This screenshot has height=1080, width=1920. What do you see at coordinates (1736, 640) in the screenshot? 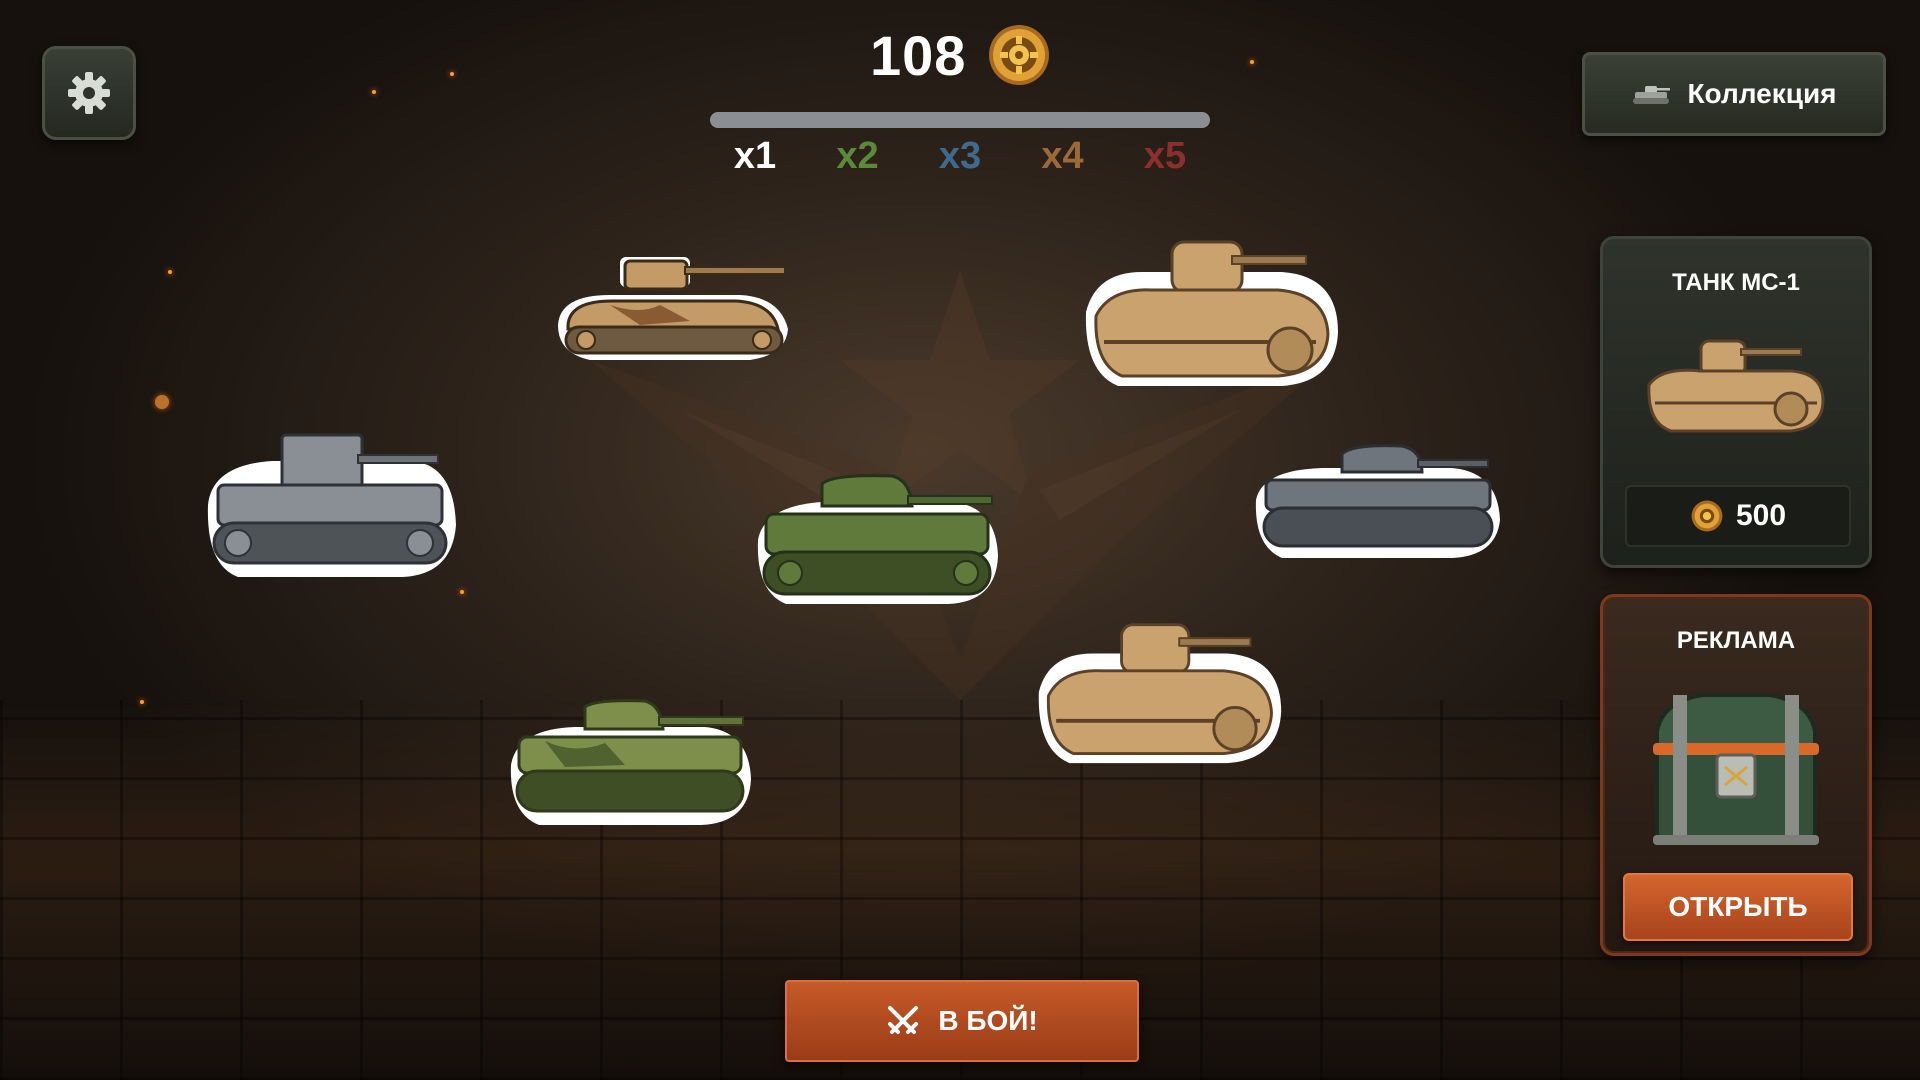
I see `ad-offer-title: РЕКЛАМА` at bounding box center [1736, 640].